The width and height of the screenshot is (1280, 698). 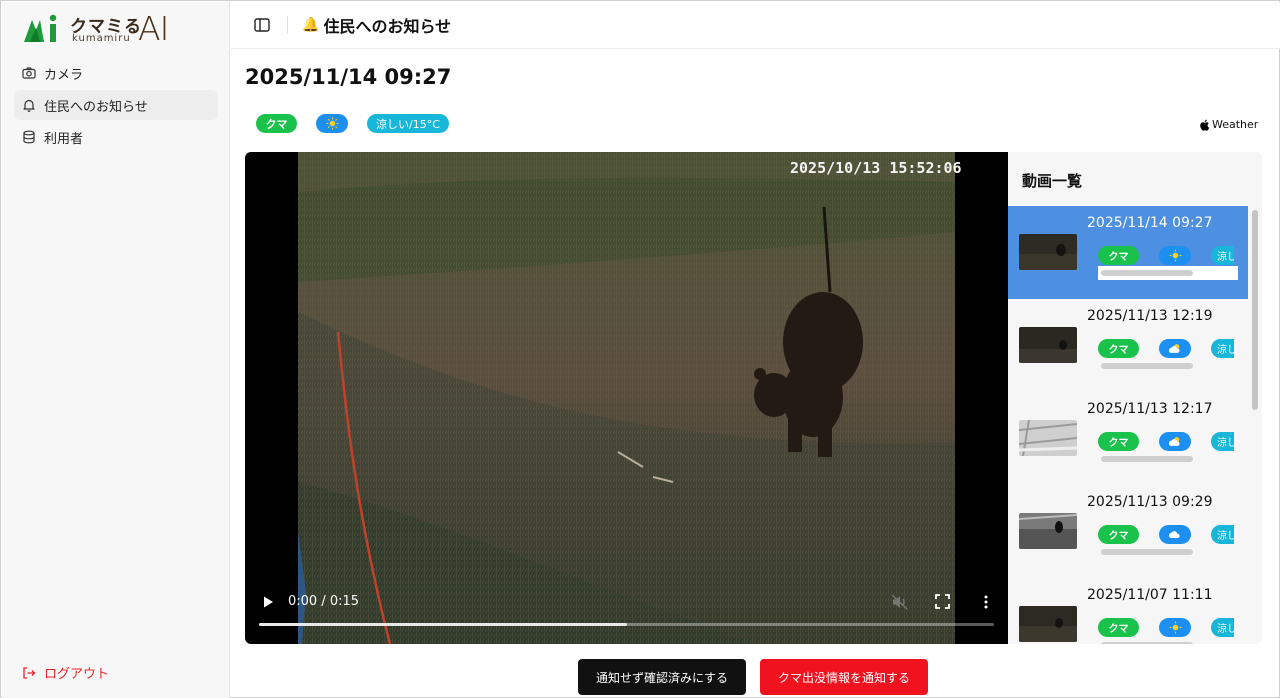 I want to click on video-list-item: 2025/11/14 09:27 クマ 涼し, so click(x=1128, y=252).